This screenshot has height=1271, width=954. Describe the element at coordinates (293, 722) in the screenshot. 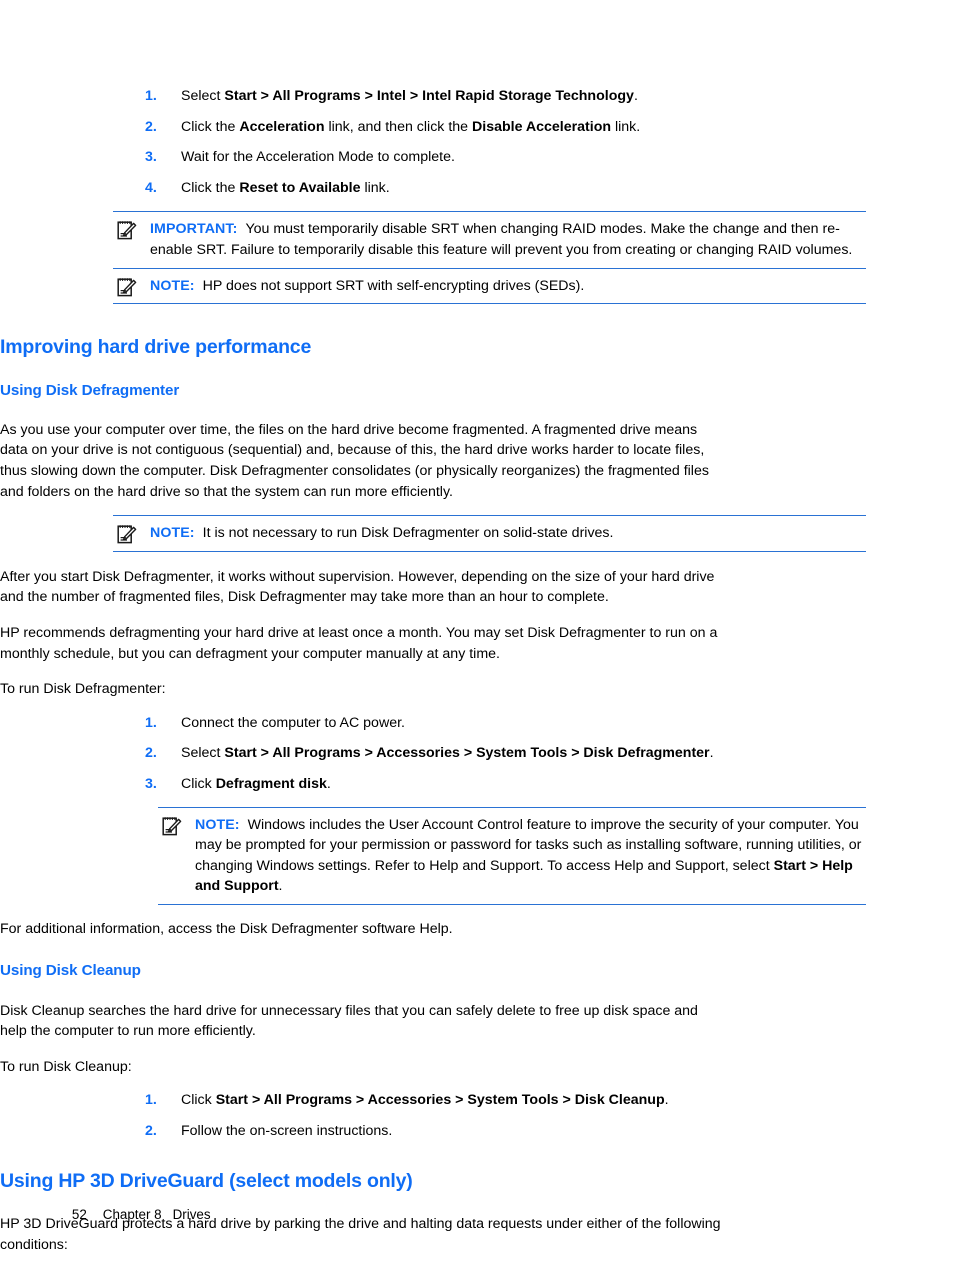

I see `list-text: Connect the computer to AC power.` at that location.